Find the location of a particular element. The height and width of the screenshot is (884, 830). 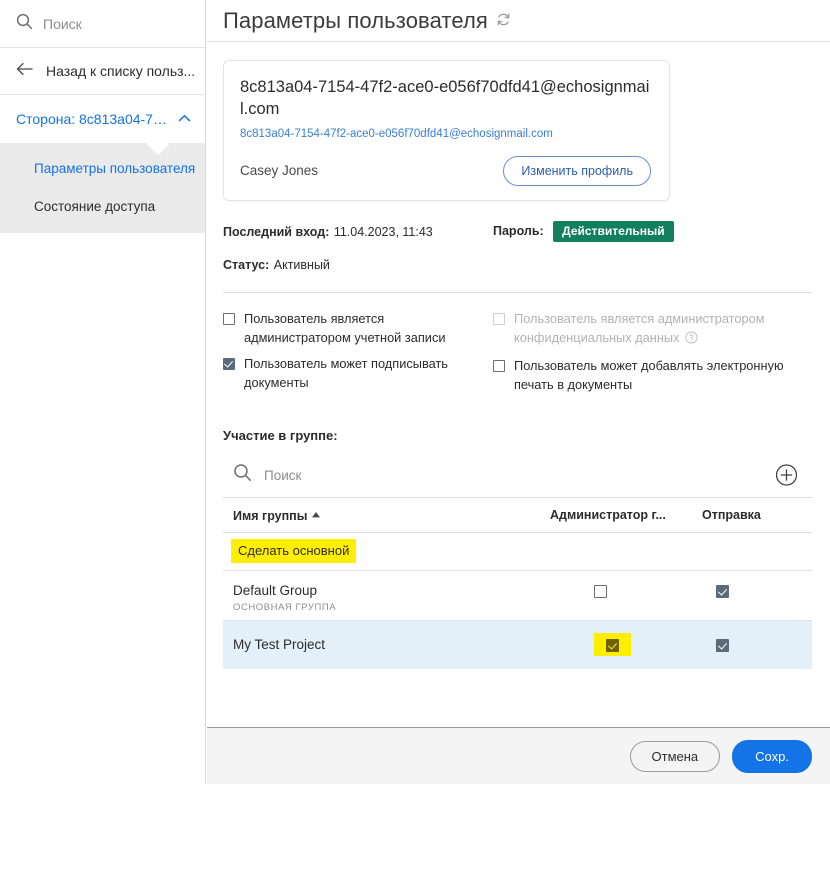

table-row: Default Group is located at coordinates (517, 587).